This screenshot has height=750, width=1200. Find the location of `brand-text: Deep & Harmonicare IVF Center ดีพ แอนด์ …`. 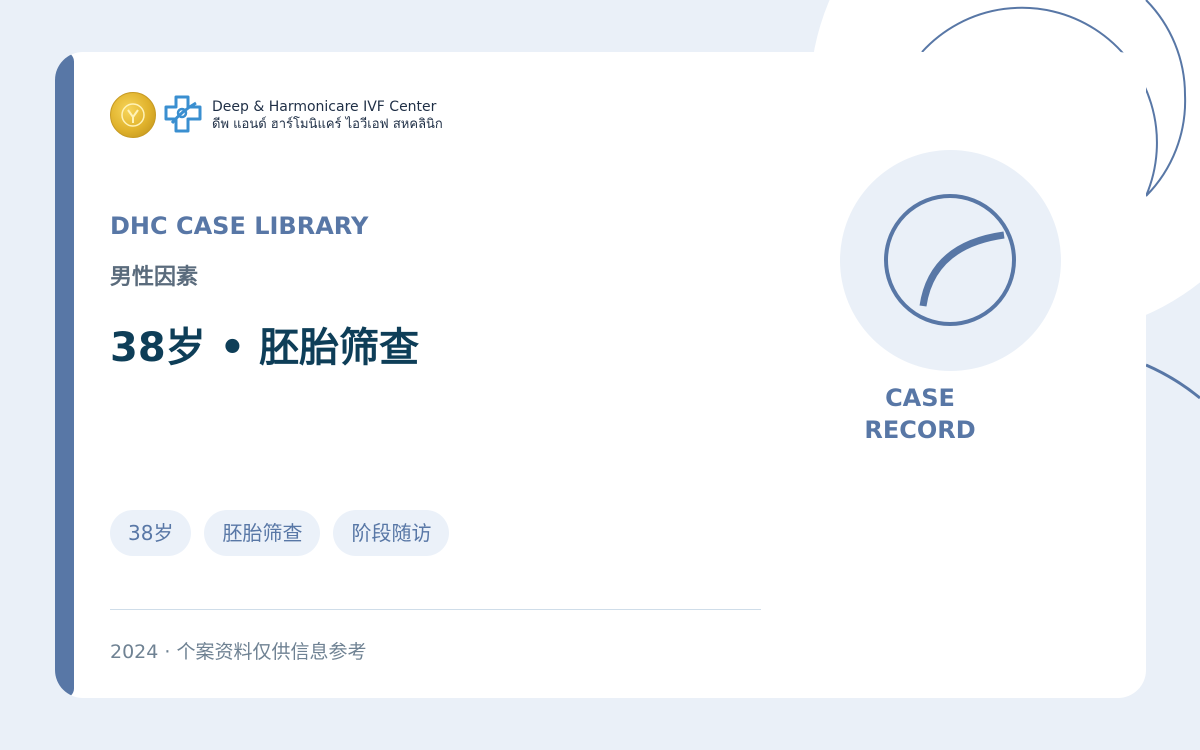

brand-text: Deep & Harmonicare IVF Center ดีพ แอนด์ … is located at coordinates (327, 115).